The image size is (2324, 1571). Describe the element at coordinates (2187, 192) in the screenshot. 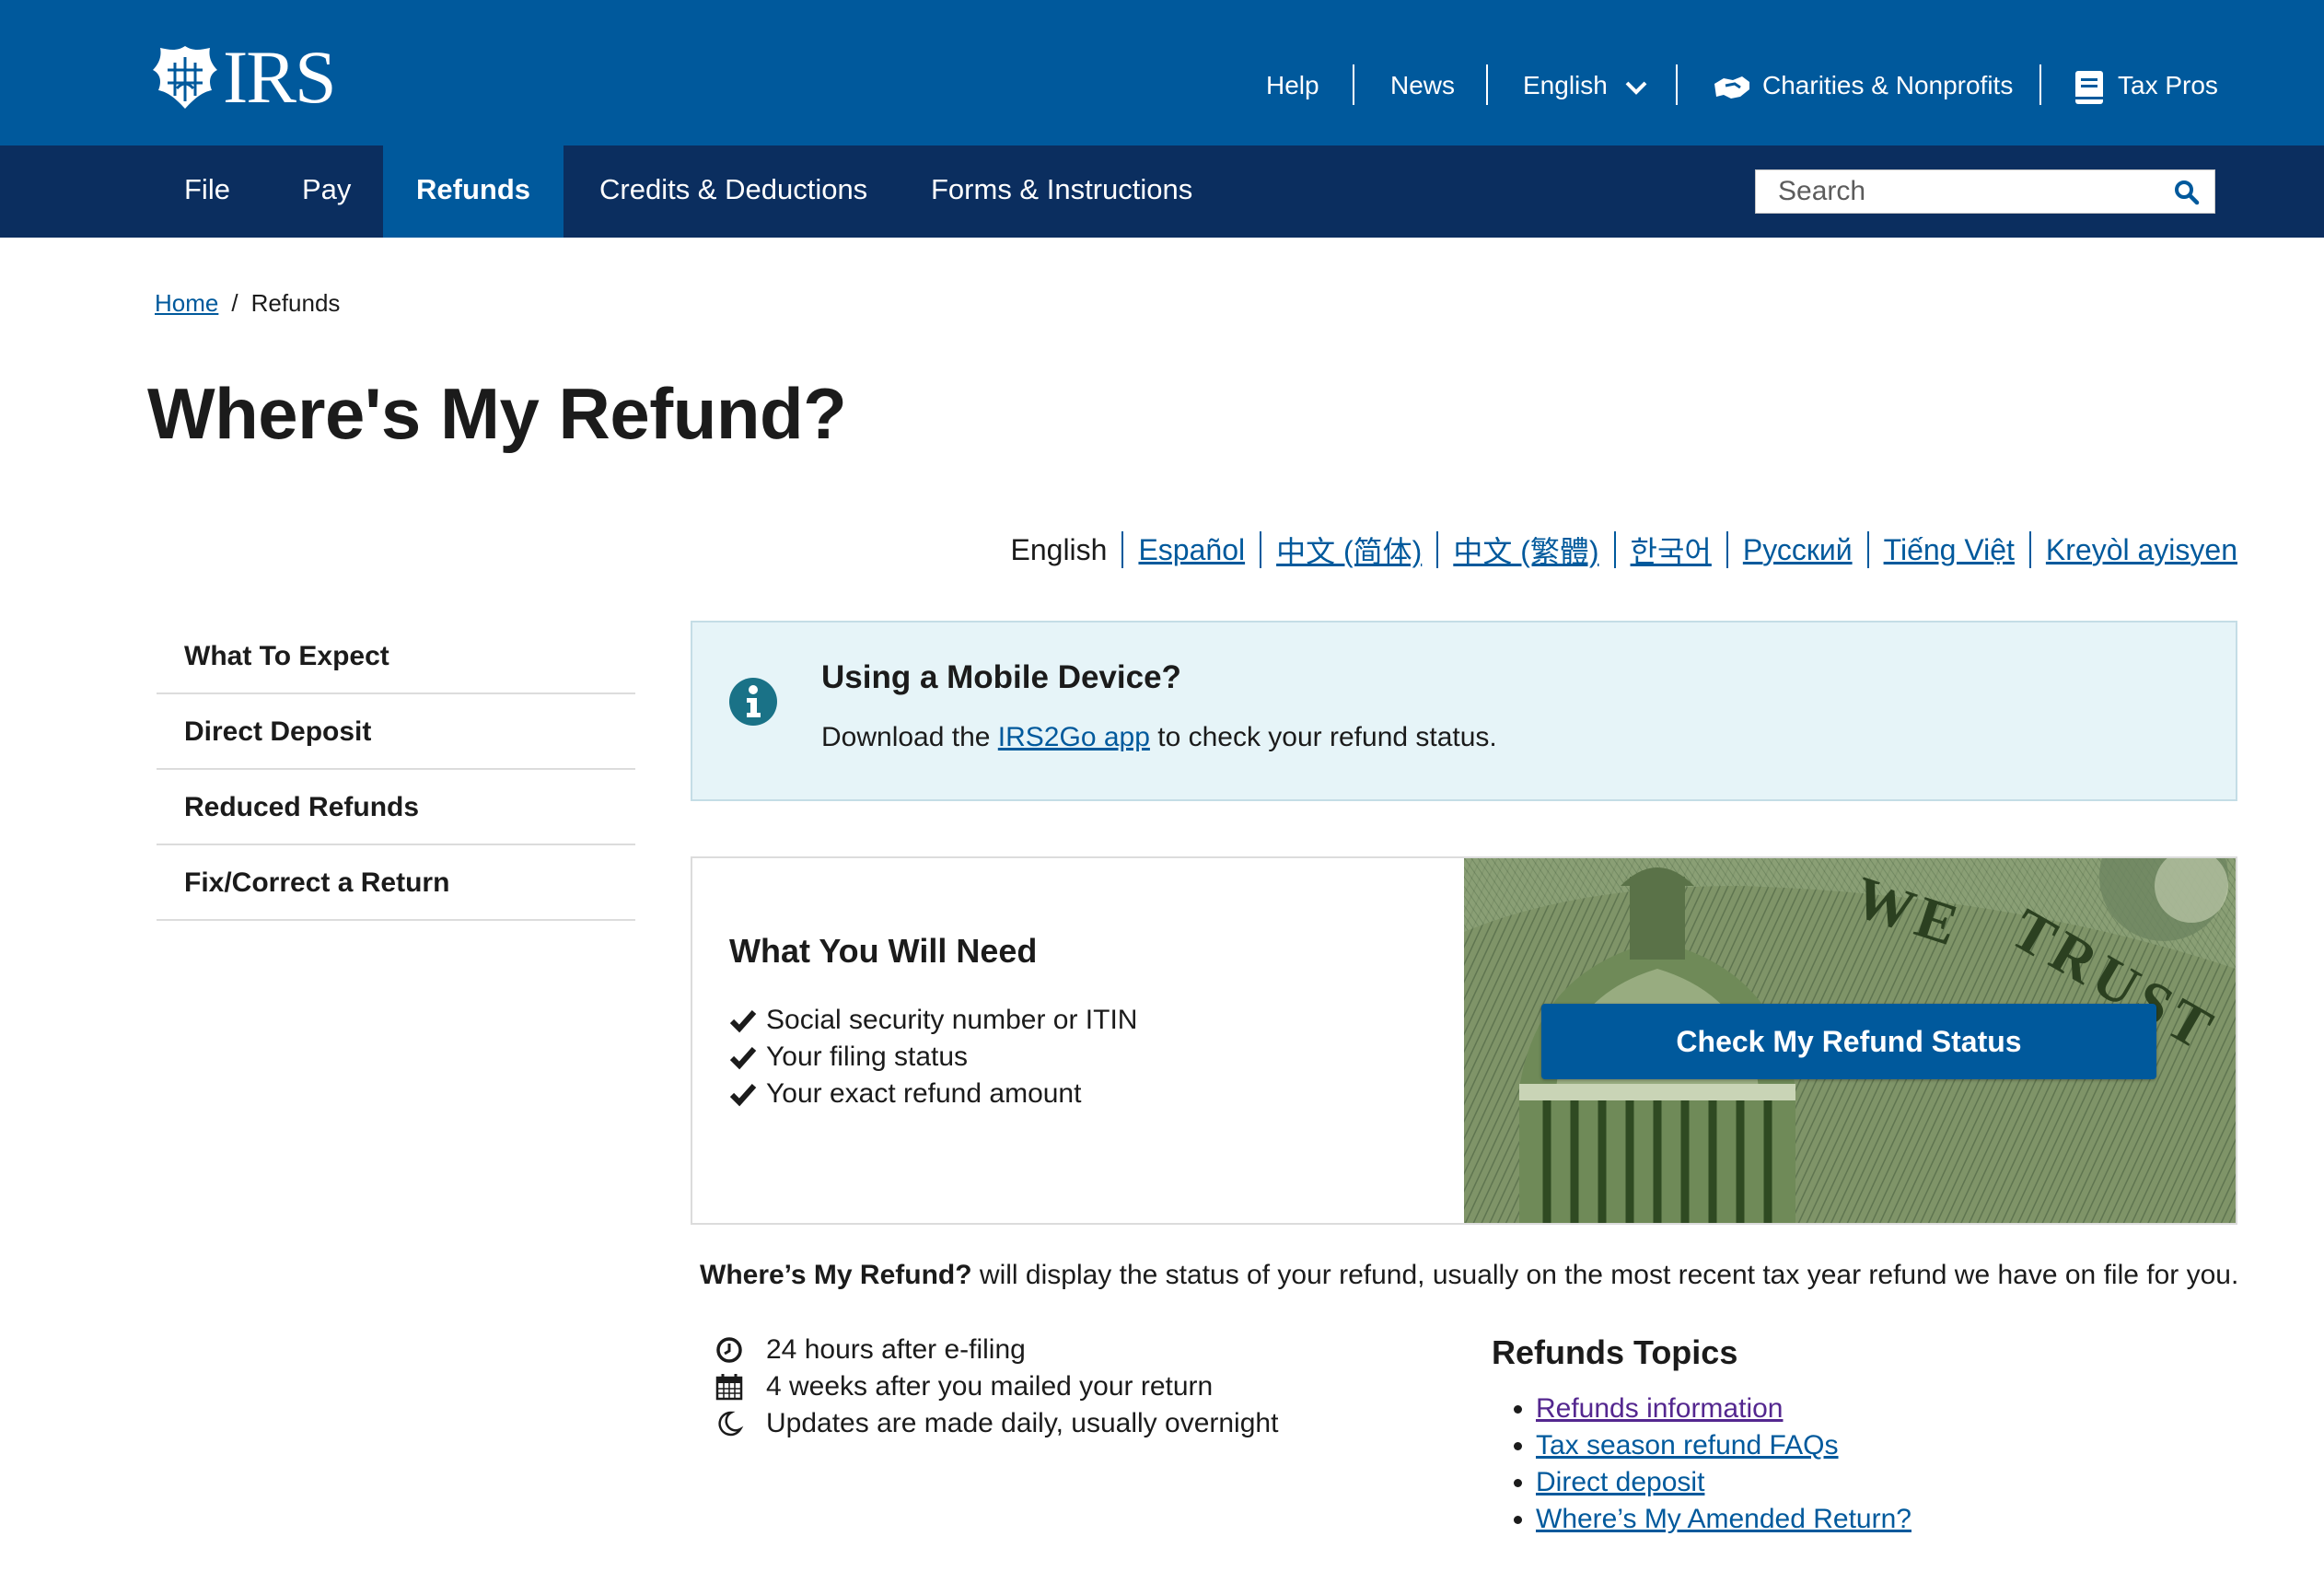

I see `search-icon` at that location.